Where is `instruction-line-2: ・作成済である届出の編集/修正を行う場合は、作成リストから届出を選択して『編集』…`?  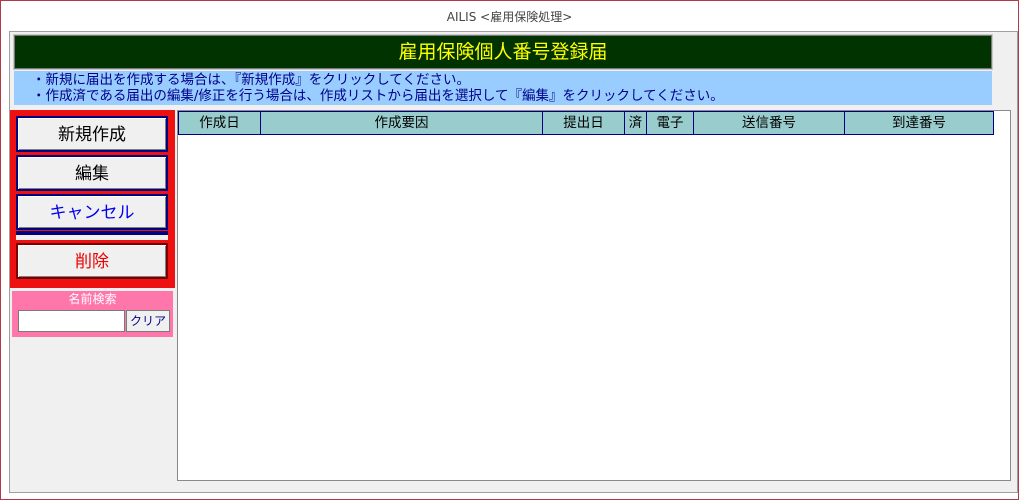
instruction-line-2: ・作成済である届出の編集/修正を行う場合は、作成リストから届出を選択して『編集』… is located at coordinates (378, 96).